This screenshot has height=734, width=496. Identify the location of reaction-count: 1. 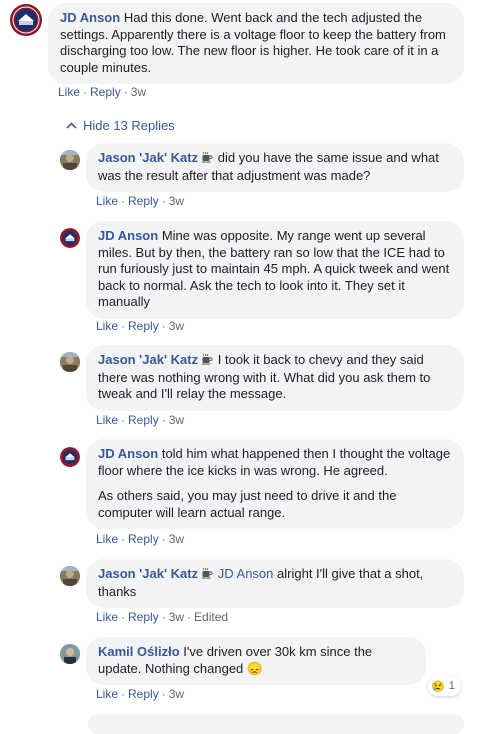
(451, 686).